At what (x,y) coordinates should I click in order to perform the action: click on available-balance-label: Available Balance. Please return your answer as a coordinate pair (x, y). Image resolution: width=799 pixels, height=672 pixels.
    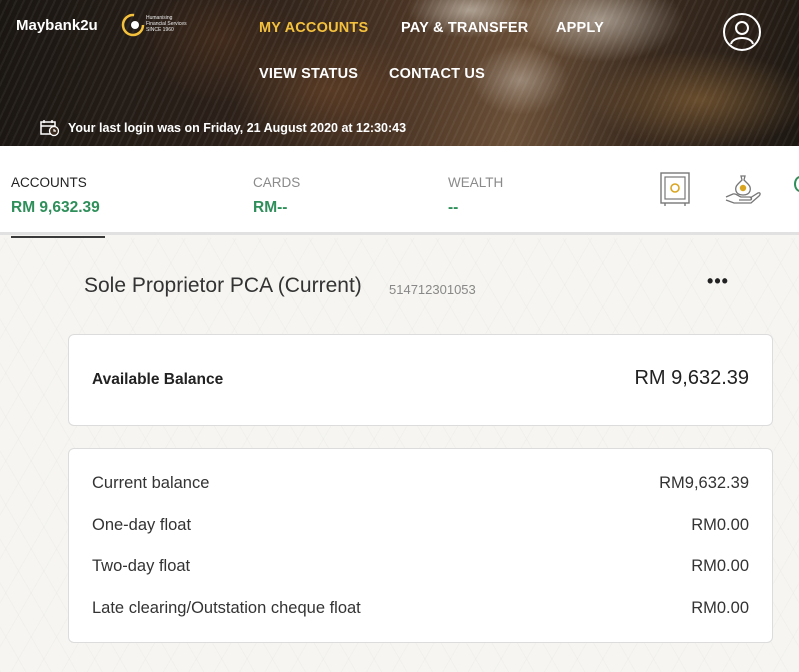
    Looking at the image, I should click on (158, 379).